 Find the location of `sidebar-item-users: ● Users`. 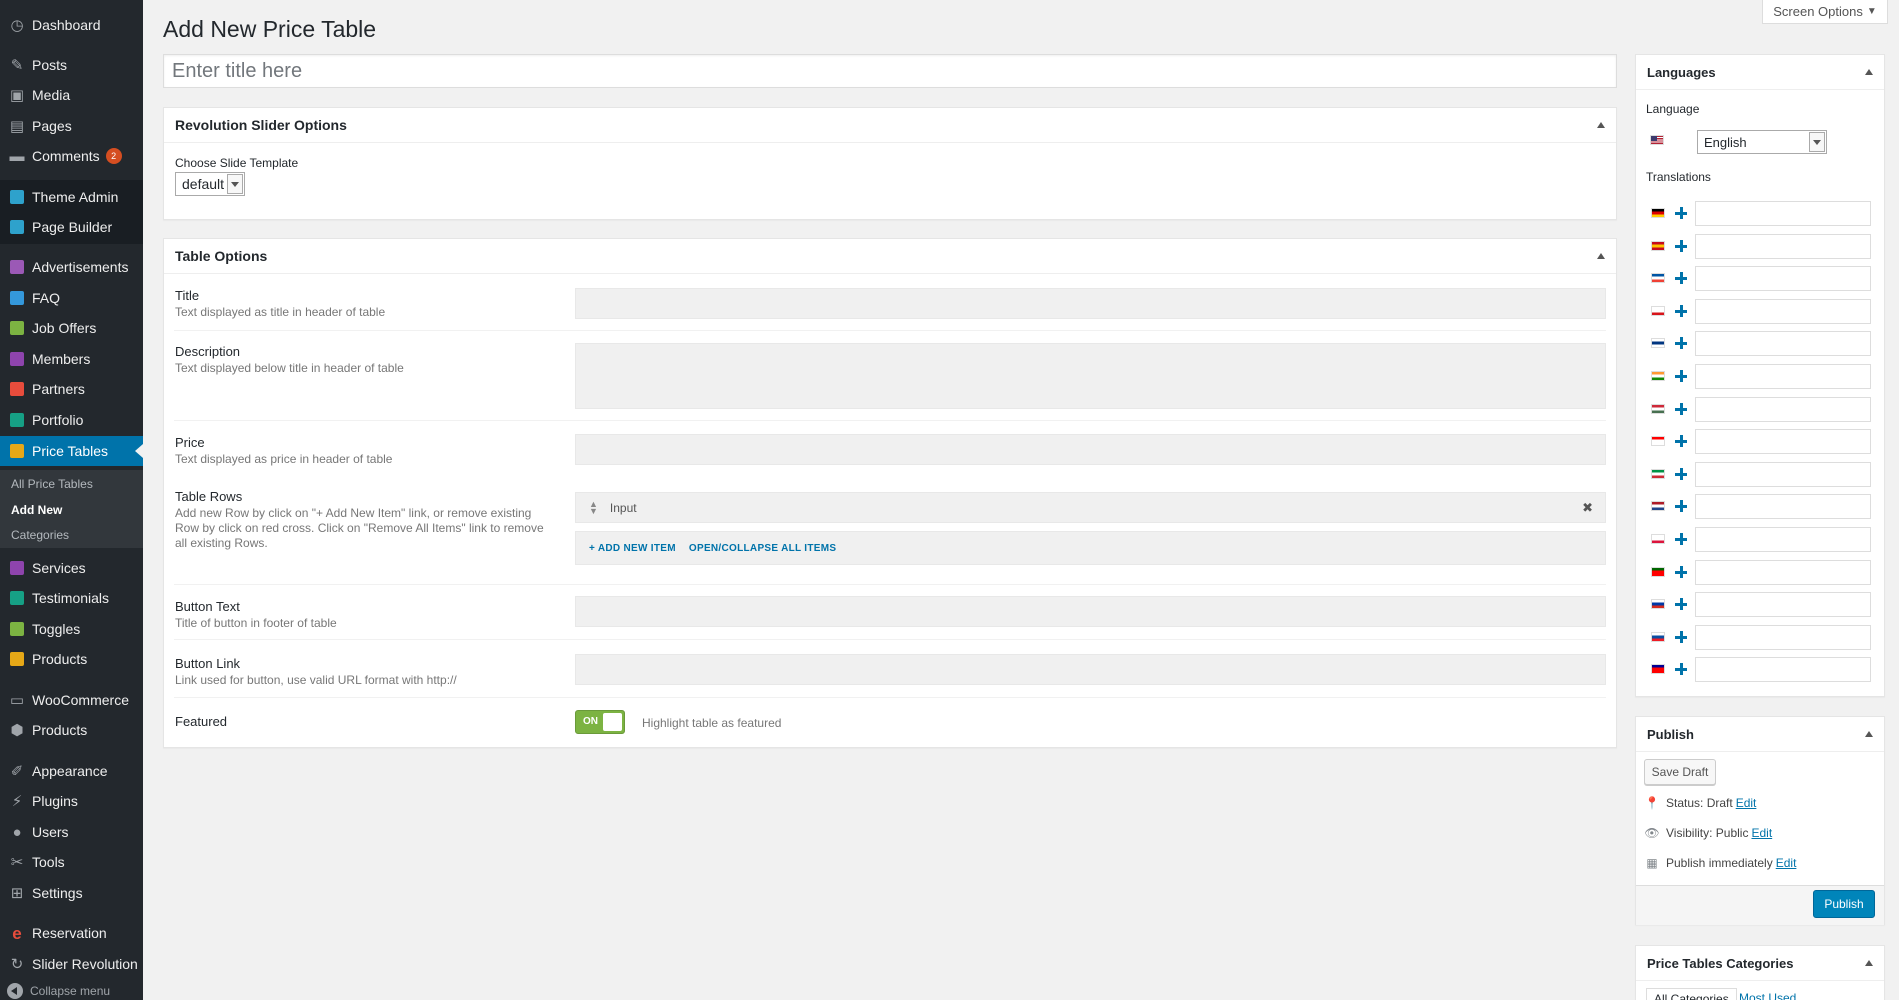

sidebar-item-users: ● Users is located at coordinates (71, 832).